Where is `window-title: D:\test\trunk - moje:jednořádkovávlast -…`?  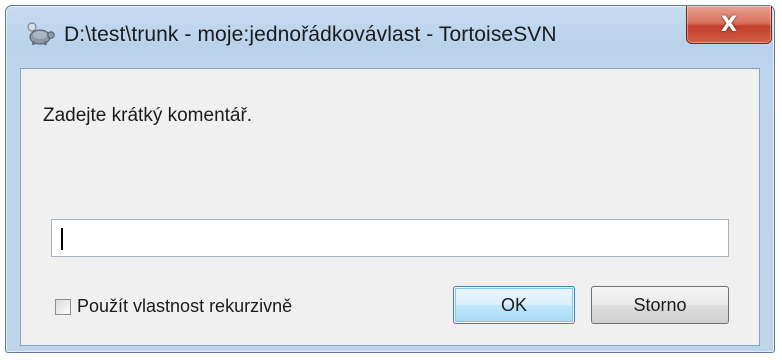 window-title: D:\test\trunk - moje:jednořádkovávlast -… is located at coordinates (310, 34).